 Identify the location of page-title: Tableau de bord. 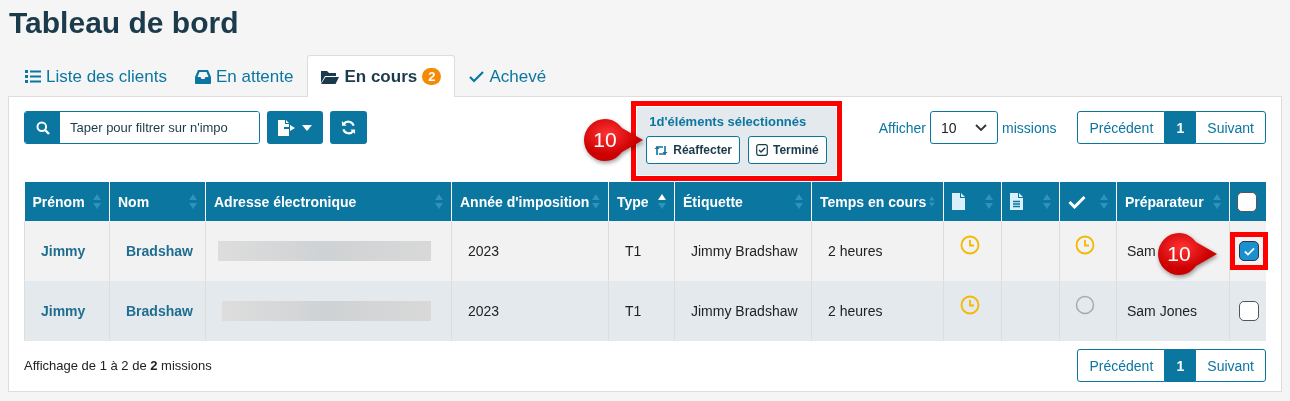
(124, 23).